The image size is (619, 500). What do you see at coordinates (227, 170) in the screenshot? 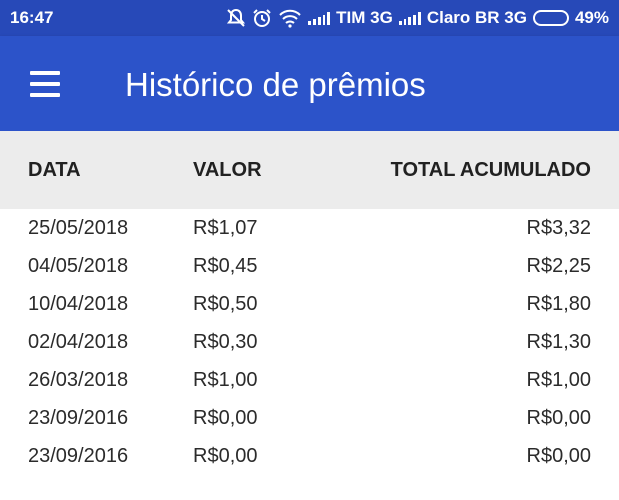
I see `header-value: VALOR` at bounding box center [227, 170].